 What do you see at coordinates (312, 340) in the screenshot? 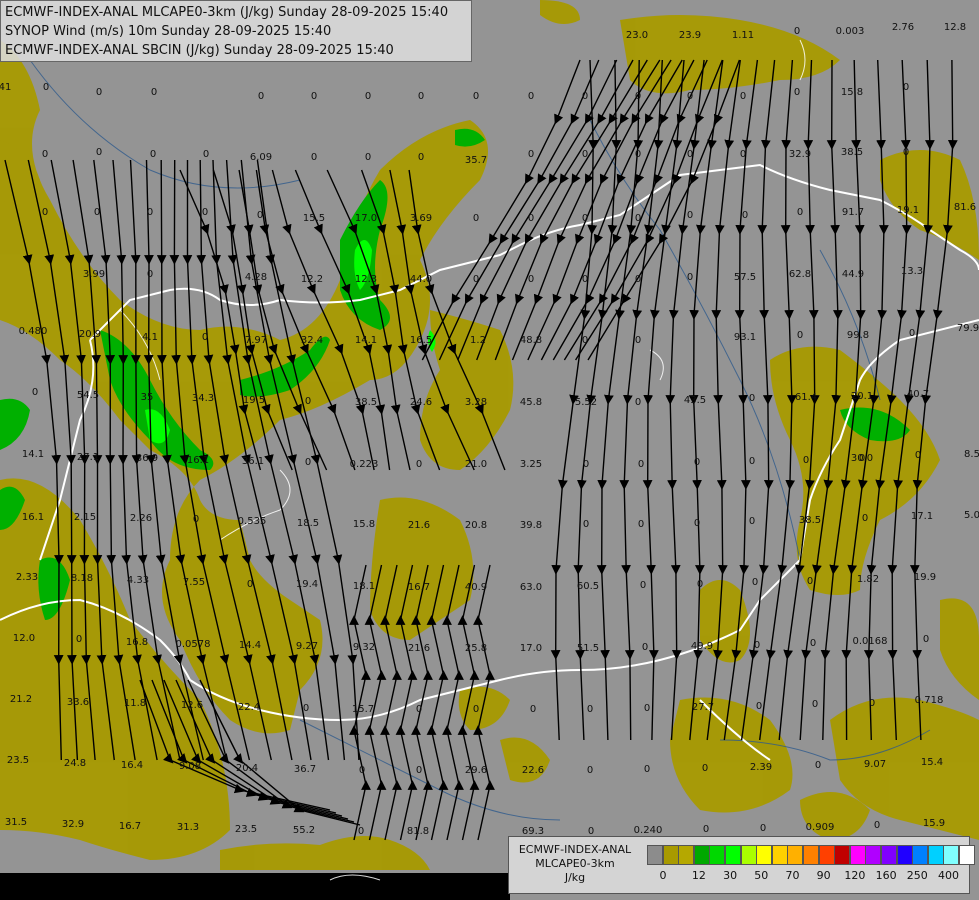
I see `cape-value-label: 32.4` at bounding box center [312, 340].